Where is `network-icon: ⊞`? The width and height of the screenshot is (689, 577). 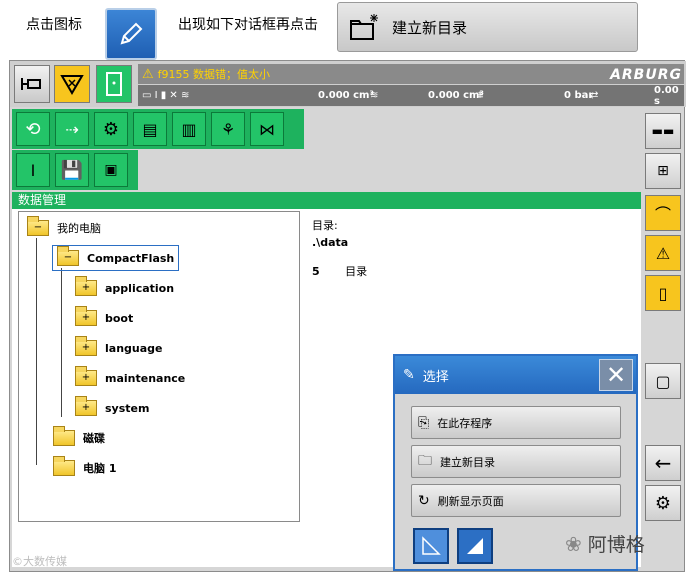
network-icon: ⊞ is located at coordinates (663, 171).